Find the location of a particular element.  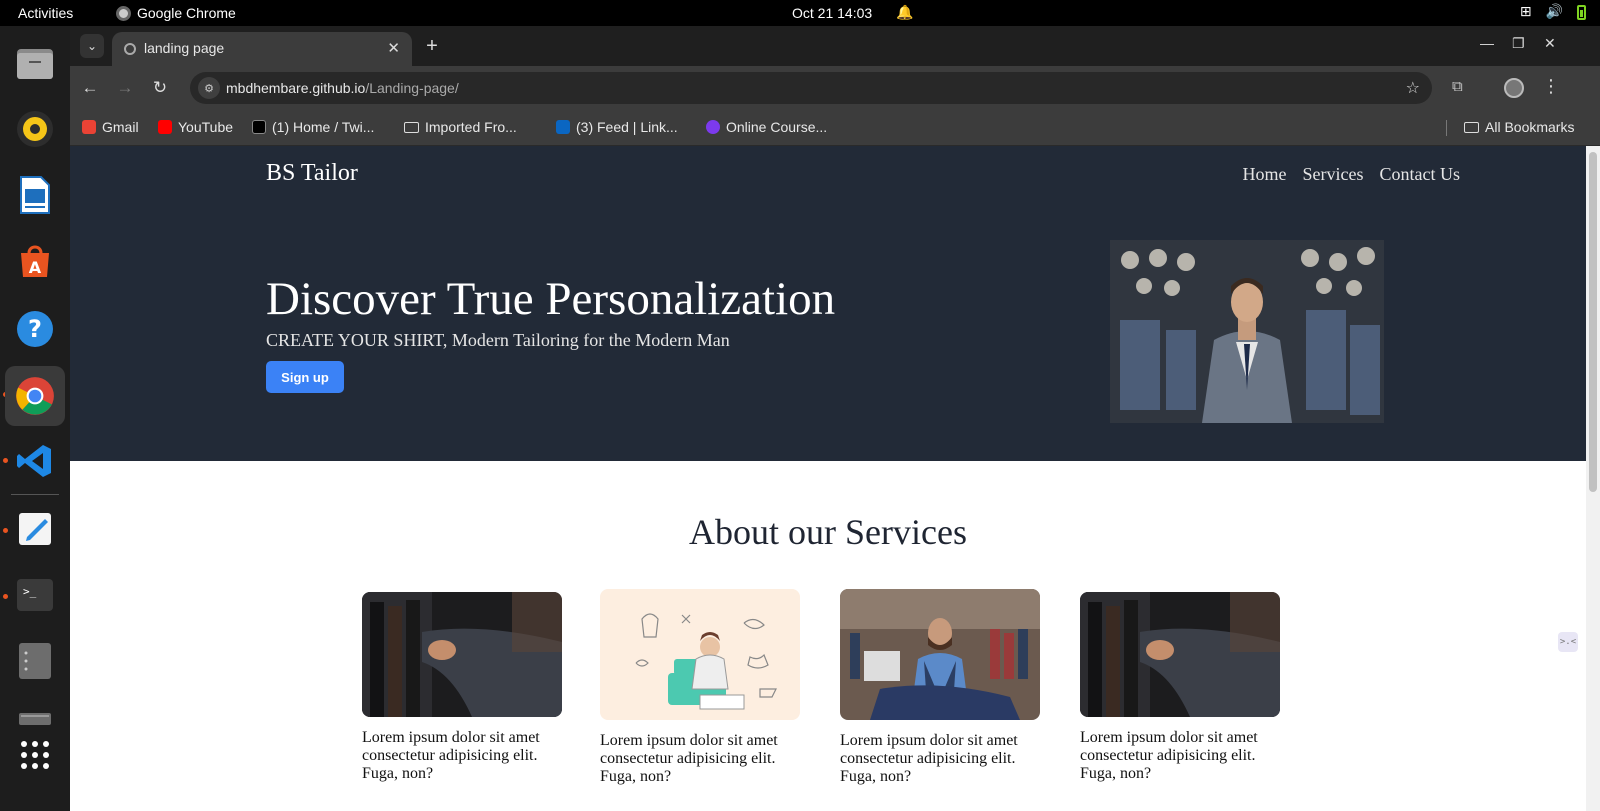

chevron-down-icon: ⌄ is located at coordinates (92, 46).